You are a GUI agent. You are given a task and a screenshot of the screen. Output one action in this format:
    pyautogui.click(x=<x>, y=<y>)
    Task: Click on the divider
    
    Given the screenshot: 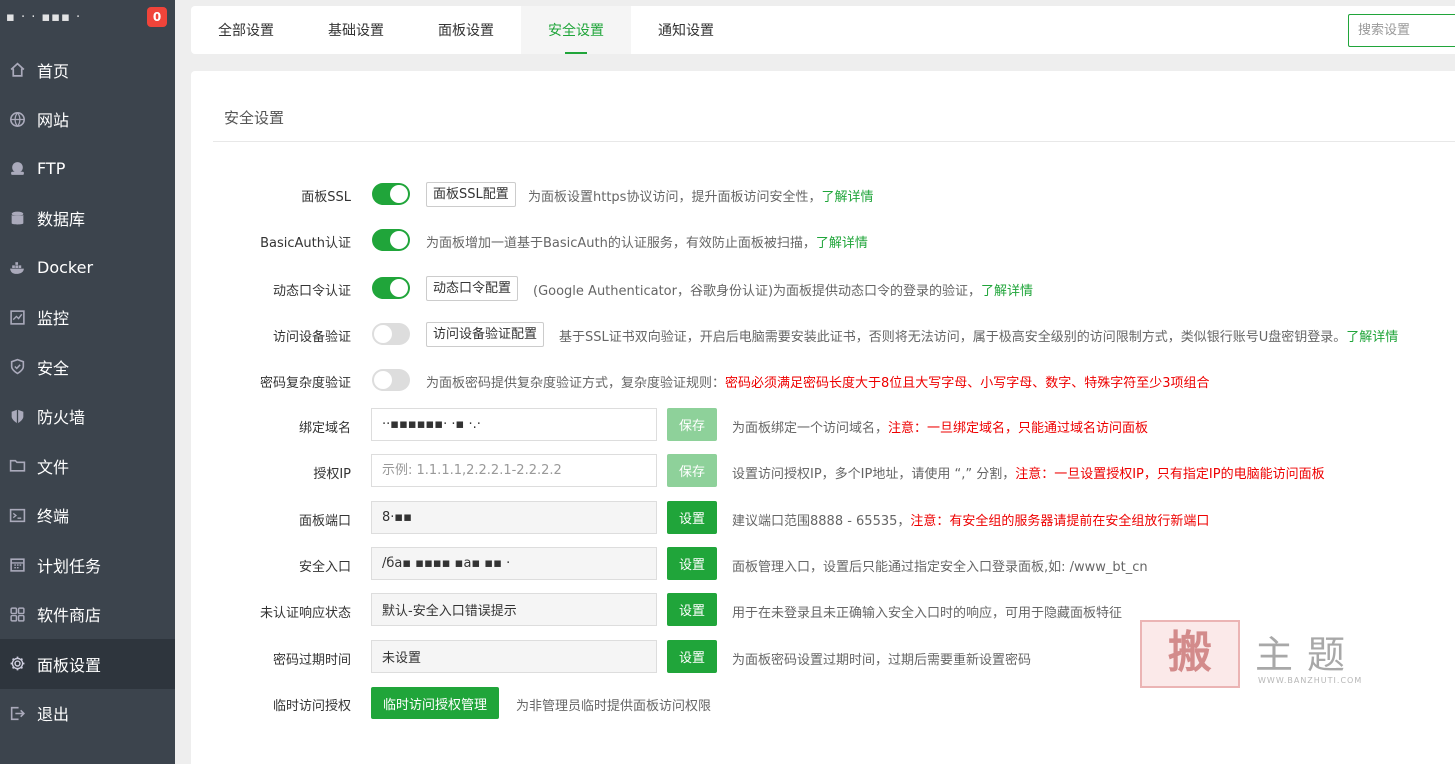 What is the action you would take?
    pyautogui.click(x=834, y=141)
    